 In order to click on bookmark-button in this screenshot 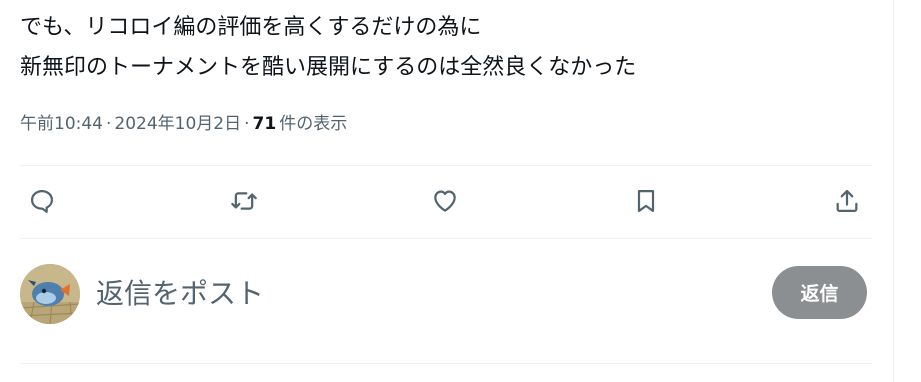, I will do `click(646, 201)`.